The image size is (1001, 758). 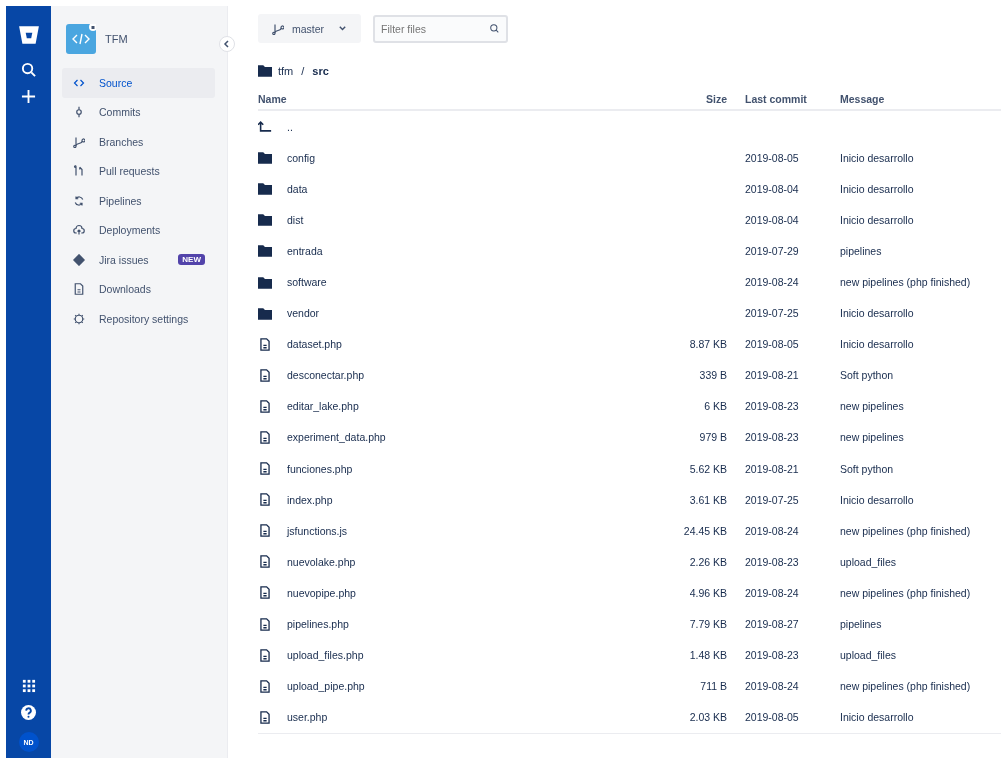 What do you see at coordinates (310, 28) in the screenshot?
I see `branch-selector: master` at bounding box center [310, 28].